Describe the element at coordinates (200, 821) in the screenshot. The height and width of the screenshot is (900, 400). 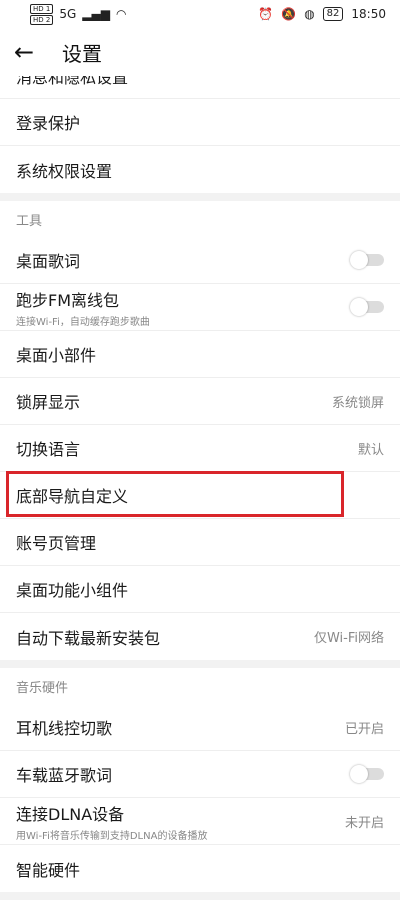
I see `list-item-dlna: 连接DLNA设备 用Wi-Fi将音乐传输到支持DLNA的设备播放 未开启` at that location.